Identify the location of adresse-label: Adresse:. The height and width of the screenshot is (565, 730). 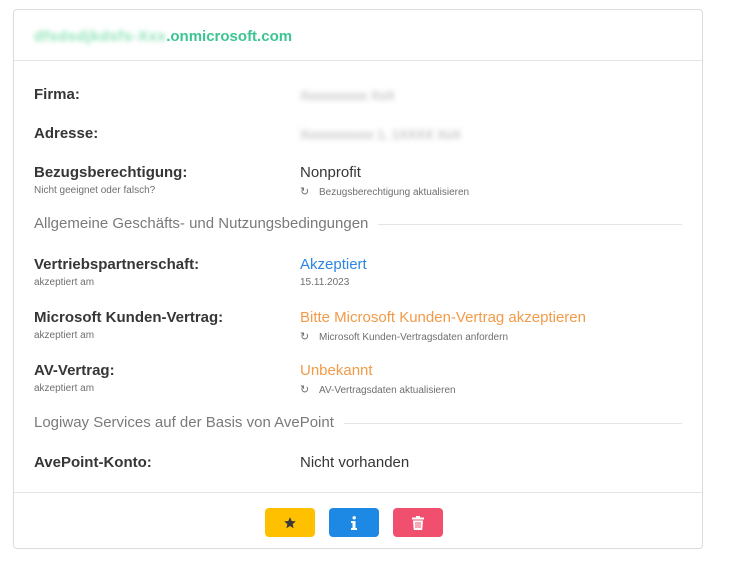
(66, 133).